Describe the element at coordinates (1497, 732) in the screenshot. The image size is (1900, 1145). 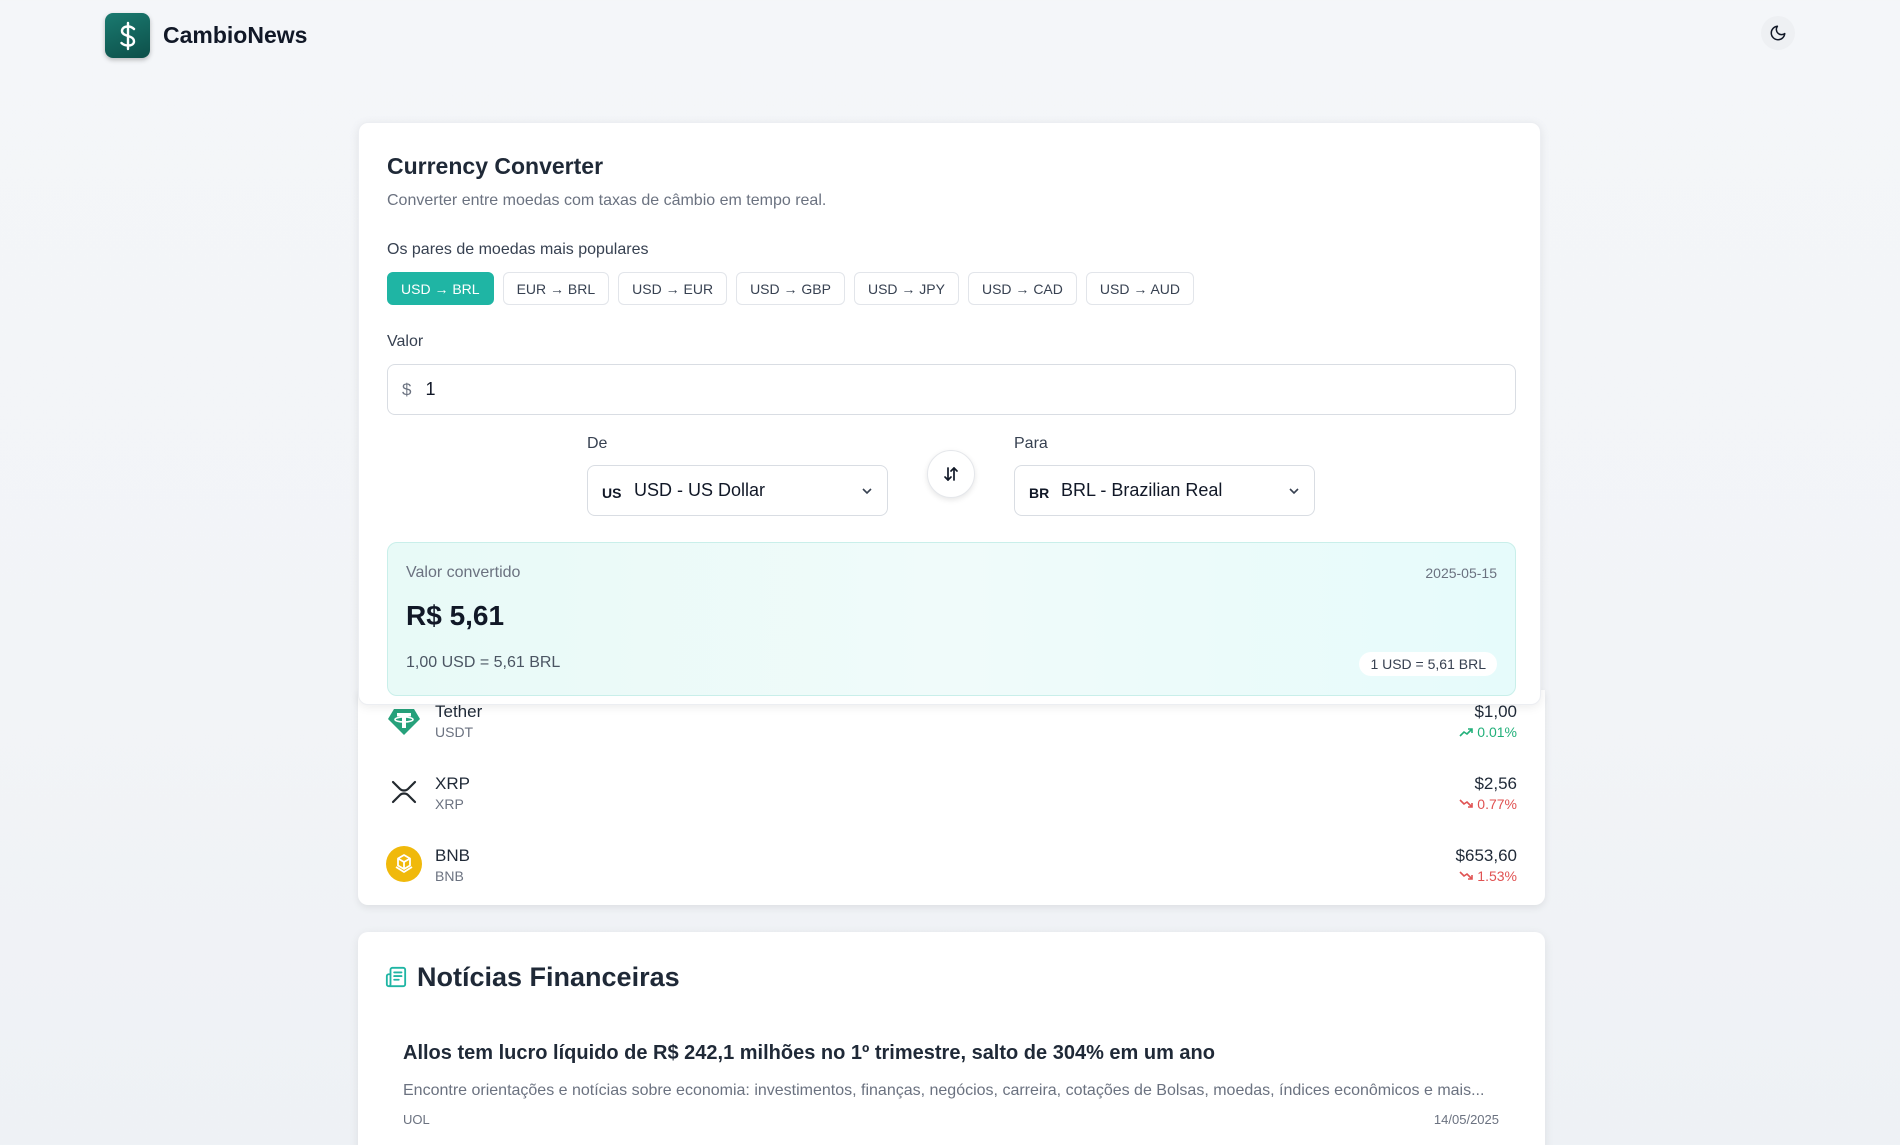
I see `crypto-change-value: 0.01%` at that location.